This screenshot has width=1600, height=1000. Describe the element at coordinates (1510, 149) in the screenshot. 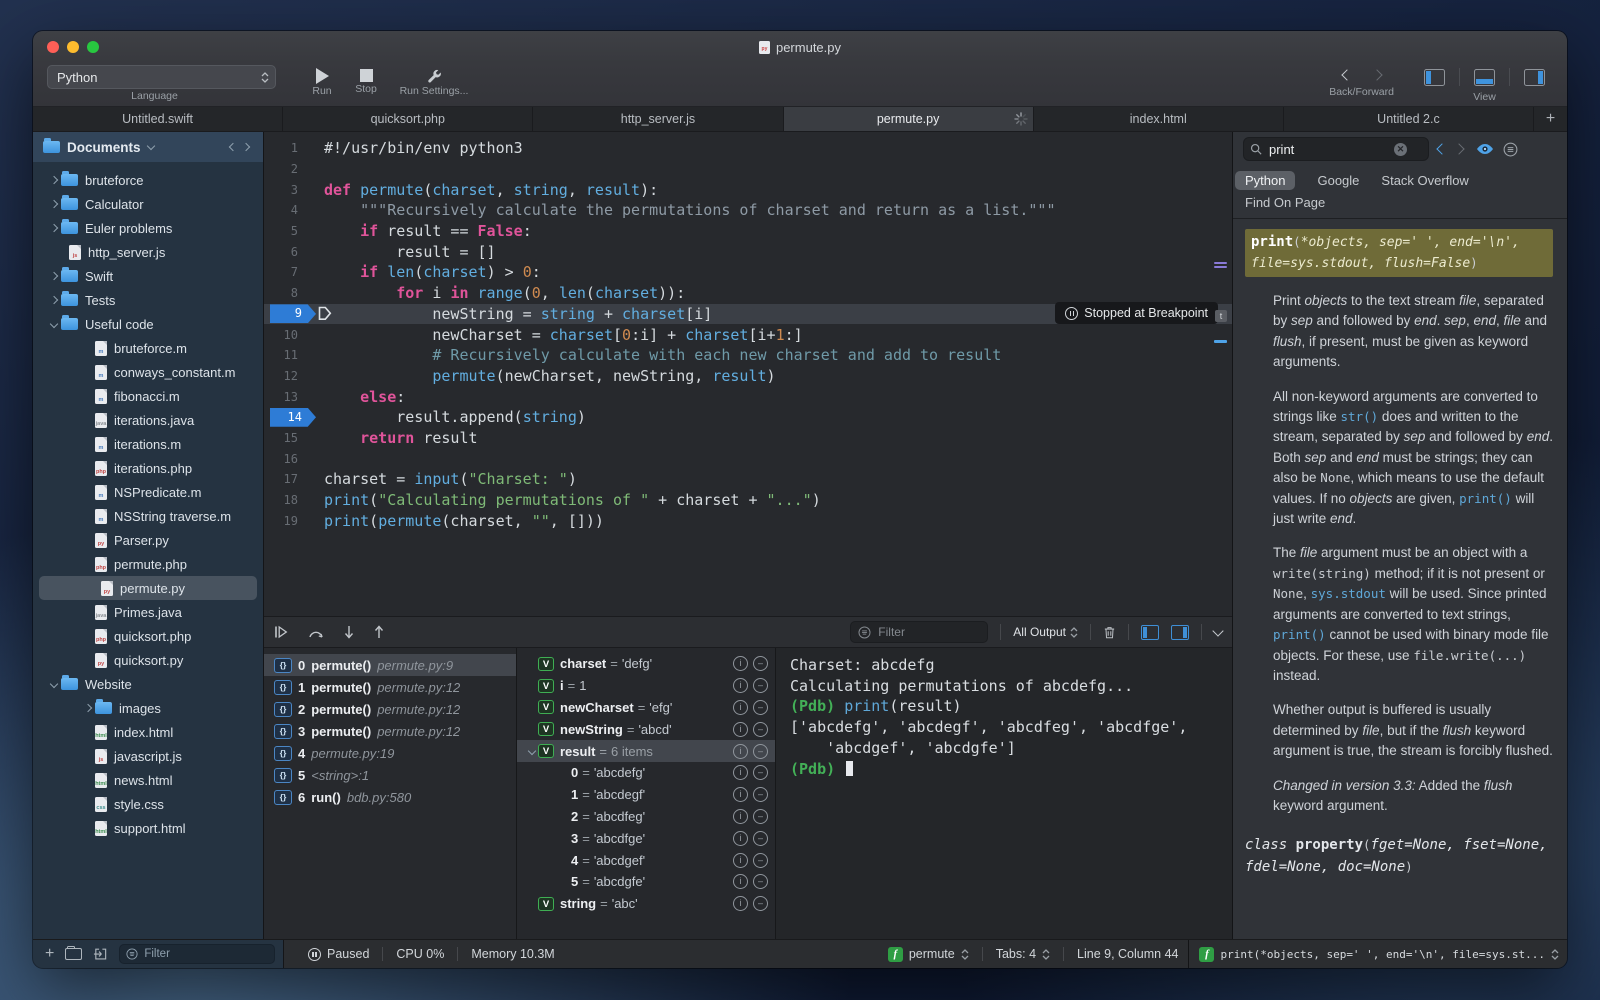

I see `reader-mode-icon` at that location.